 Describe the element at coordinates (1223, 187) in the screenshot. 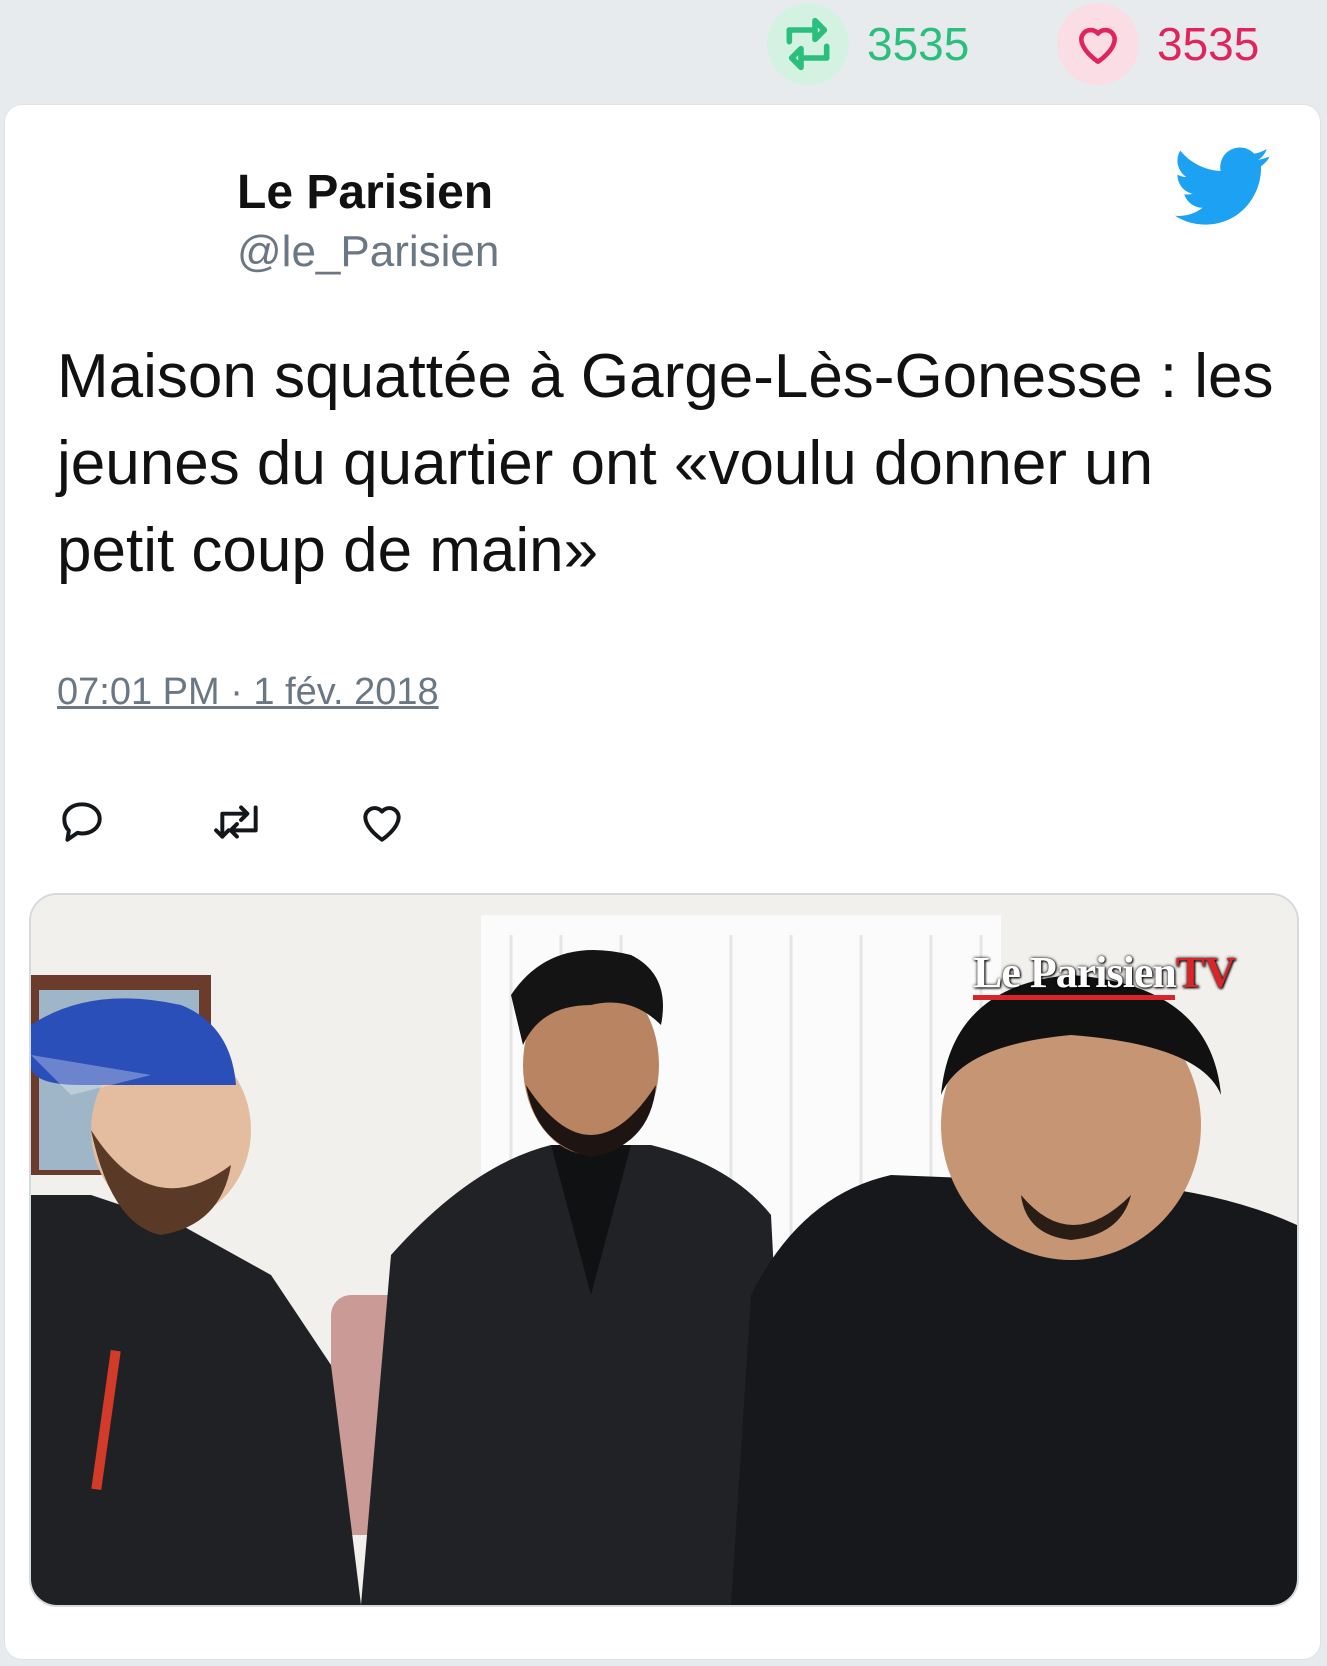

I see `twitter-bird-icon` at that location.